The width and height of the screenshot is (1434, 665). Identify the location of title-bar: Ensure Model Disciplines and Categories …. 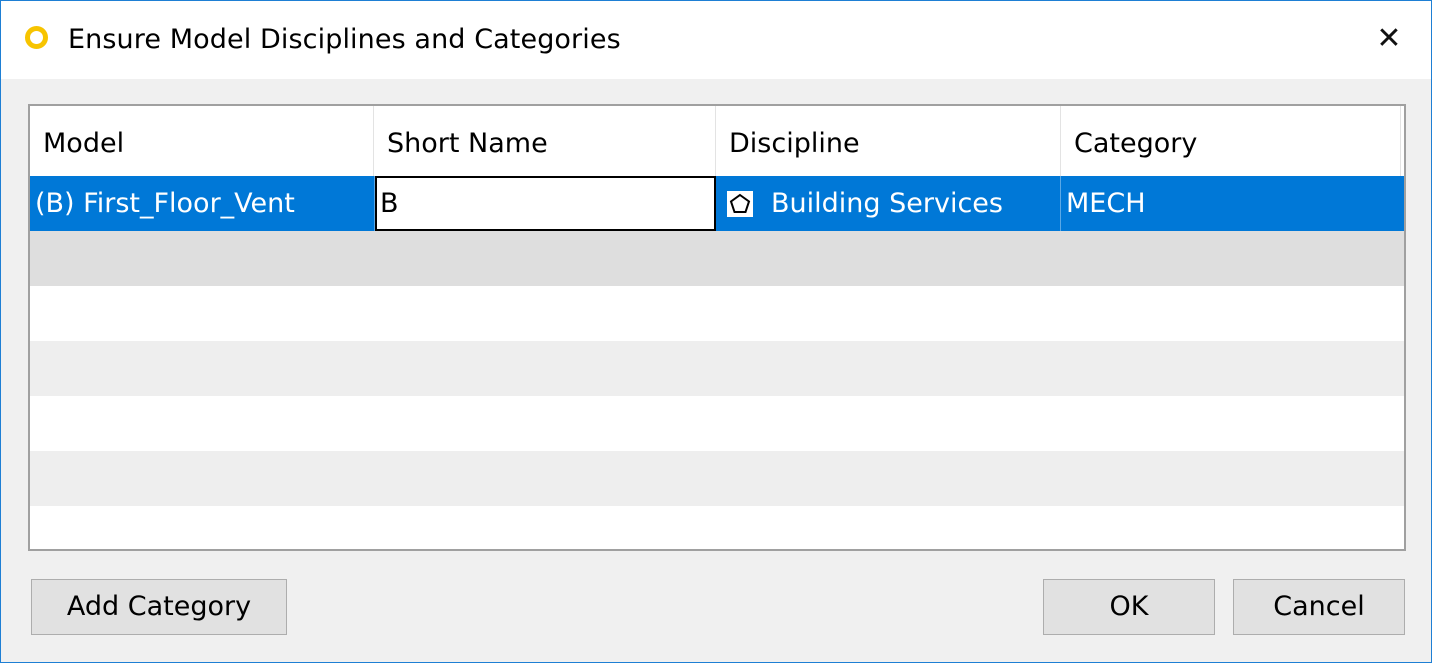
(716, 40).